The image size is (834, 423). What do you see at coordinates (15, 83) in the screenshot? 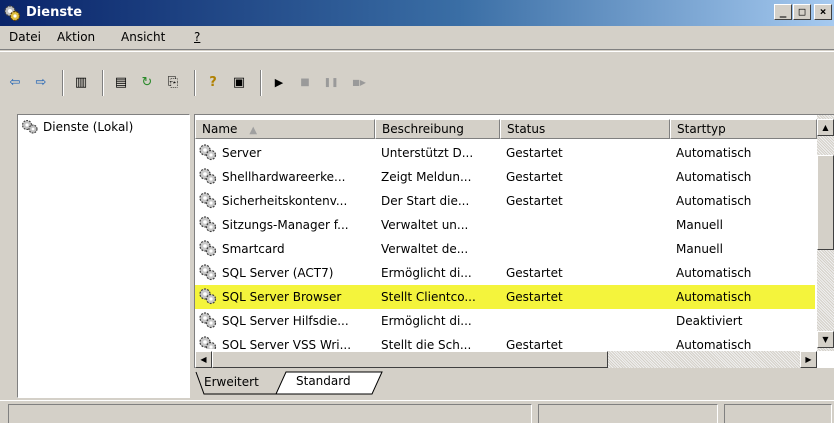
I see `back-arrow-icon: ⇦` at bounding box center [15, 83].